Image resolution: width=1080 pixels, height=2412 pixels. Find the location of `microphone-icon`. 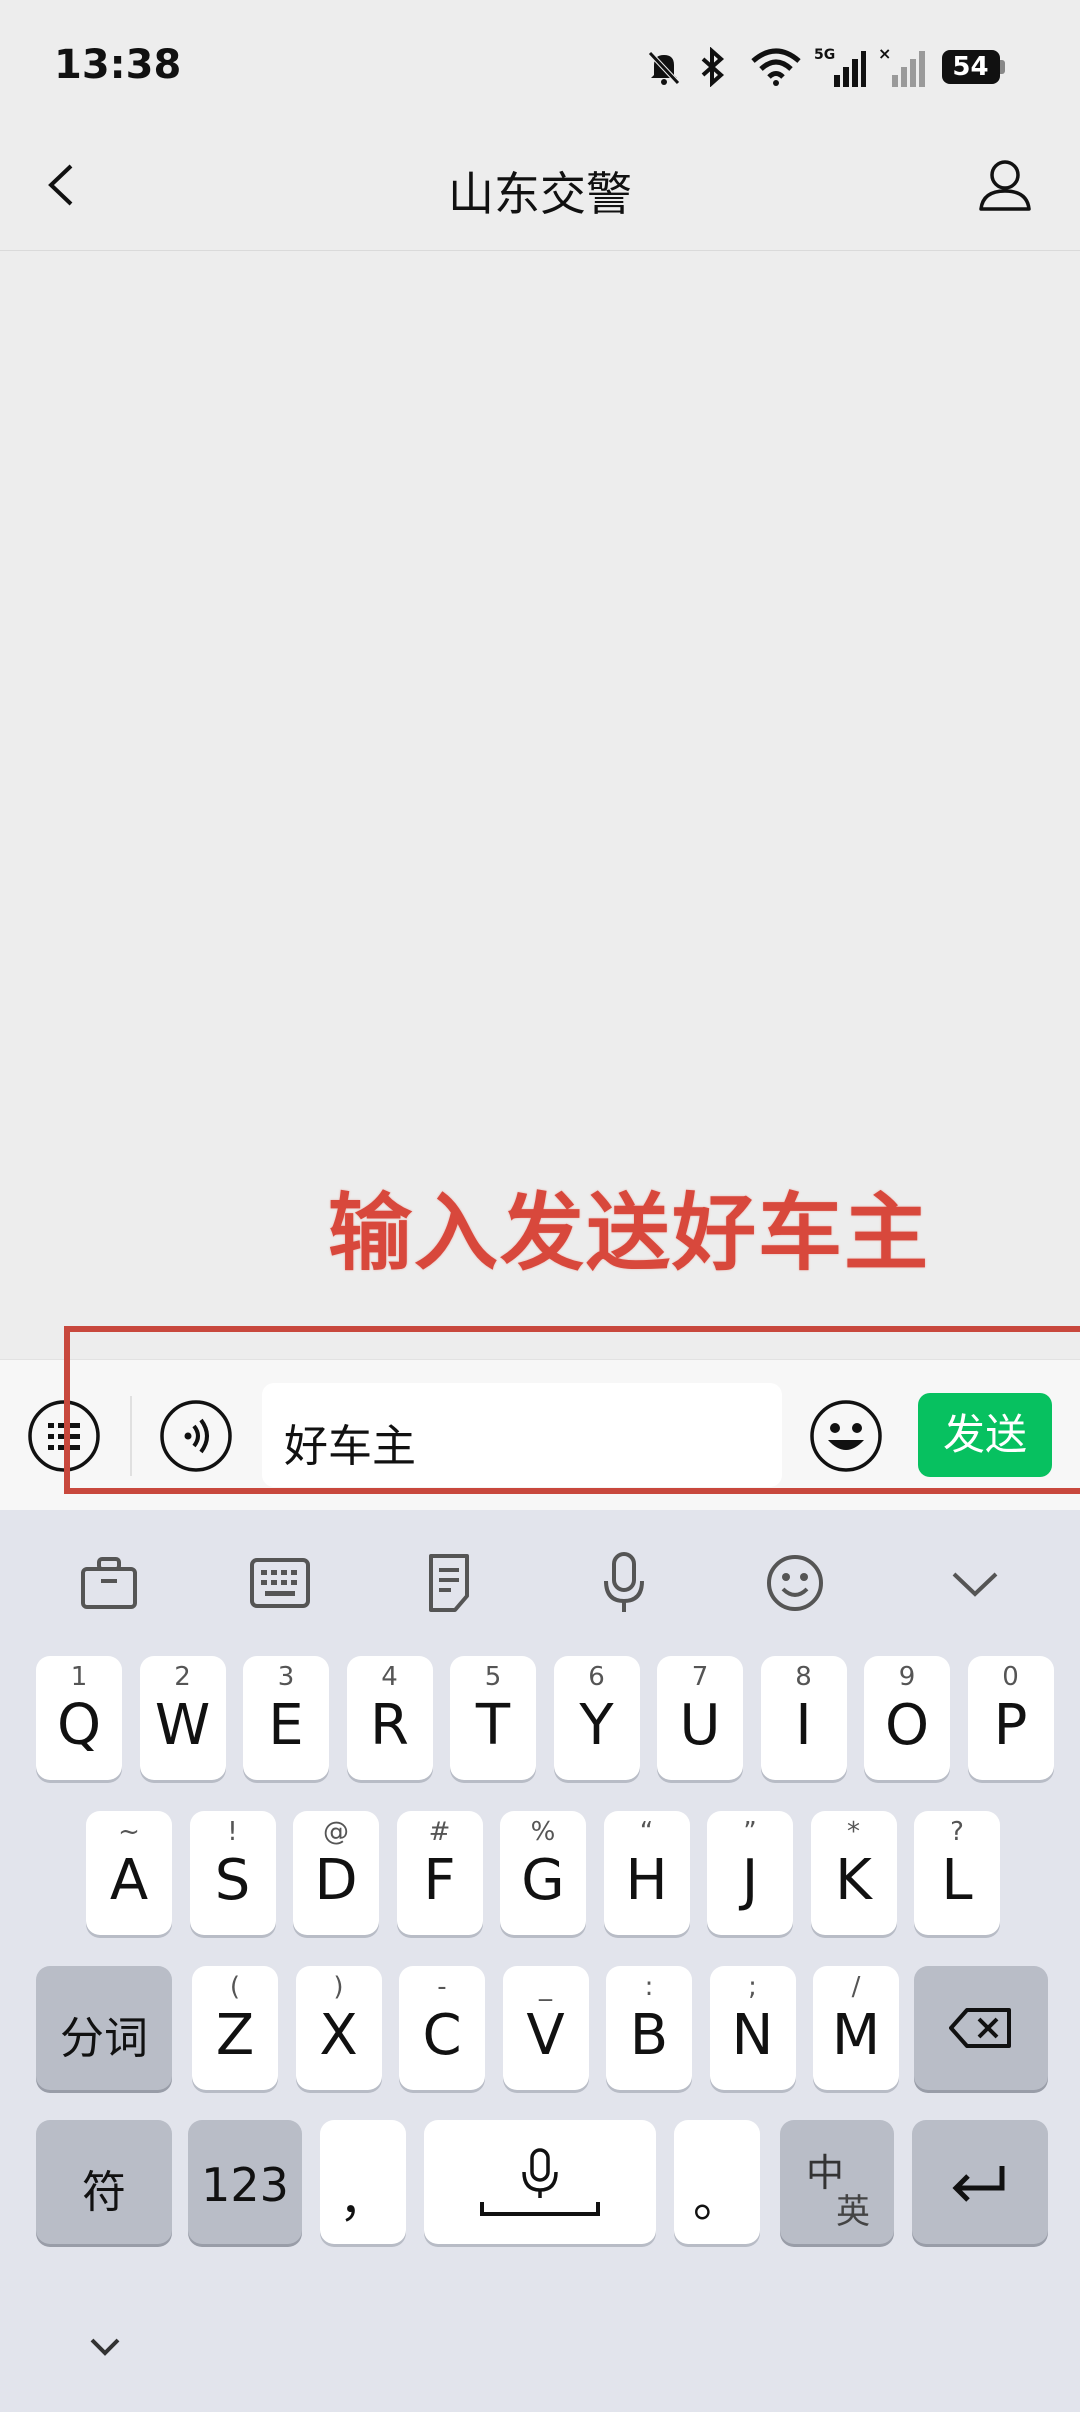

microphone-icon is located at coordinates (624, 1582).